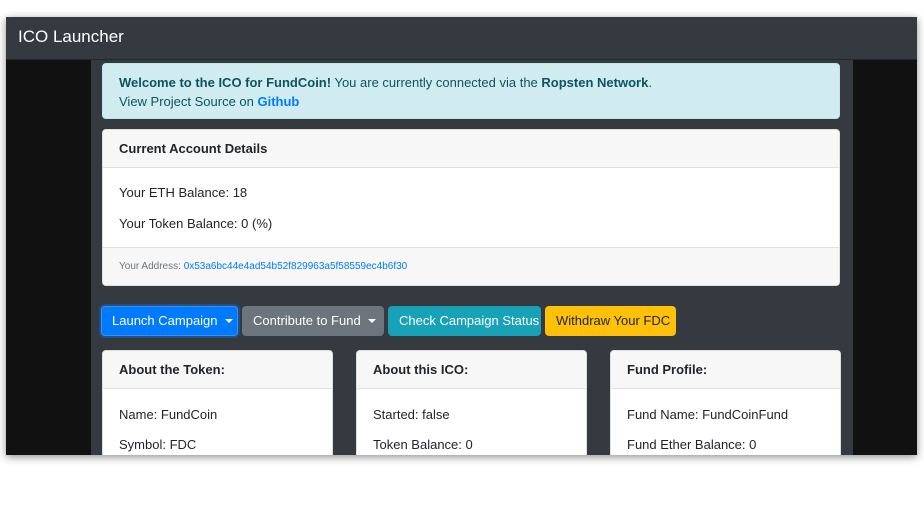 The height and width of the screenshot is (520, 924). What do you see at coordinates (471, 149) in the screenshot?
I see `account-details-header: Current Account Details` at bounding box center [471, 149].